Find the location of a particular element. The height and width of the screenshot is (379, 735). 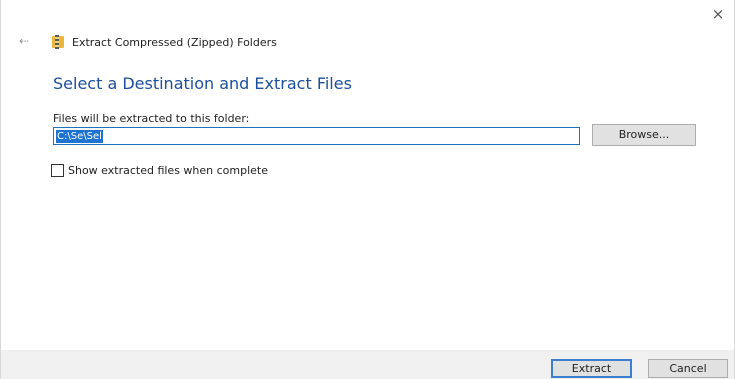

close-button: × is located at coordinates (718, 14).